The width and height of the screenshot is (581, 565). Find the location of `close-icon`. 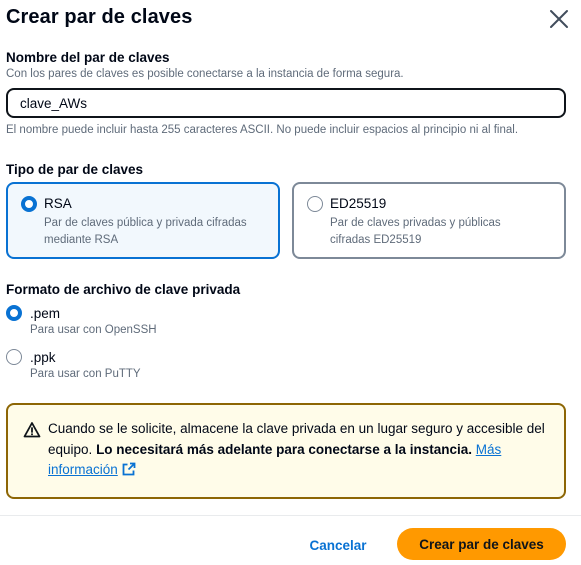

close-icon is located at coordinates (559, 19).